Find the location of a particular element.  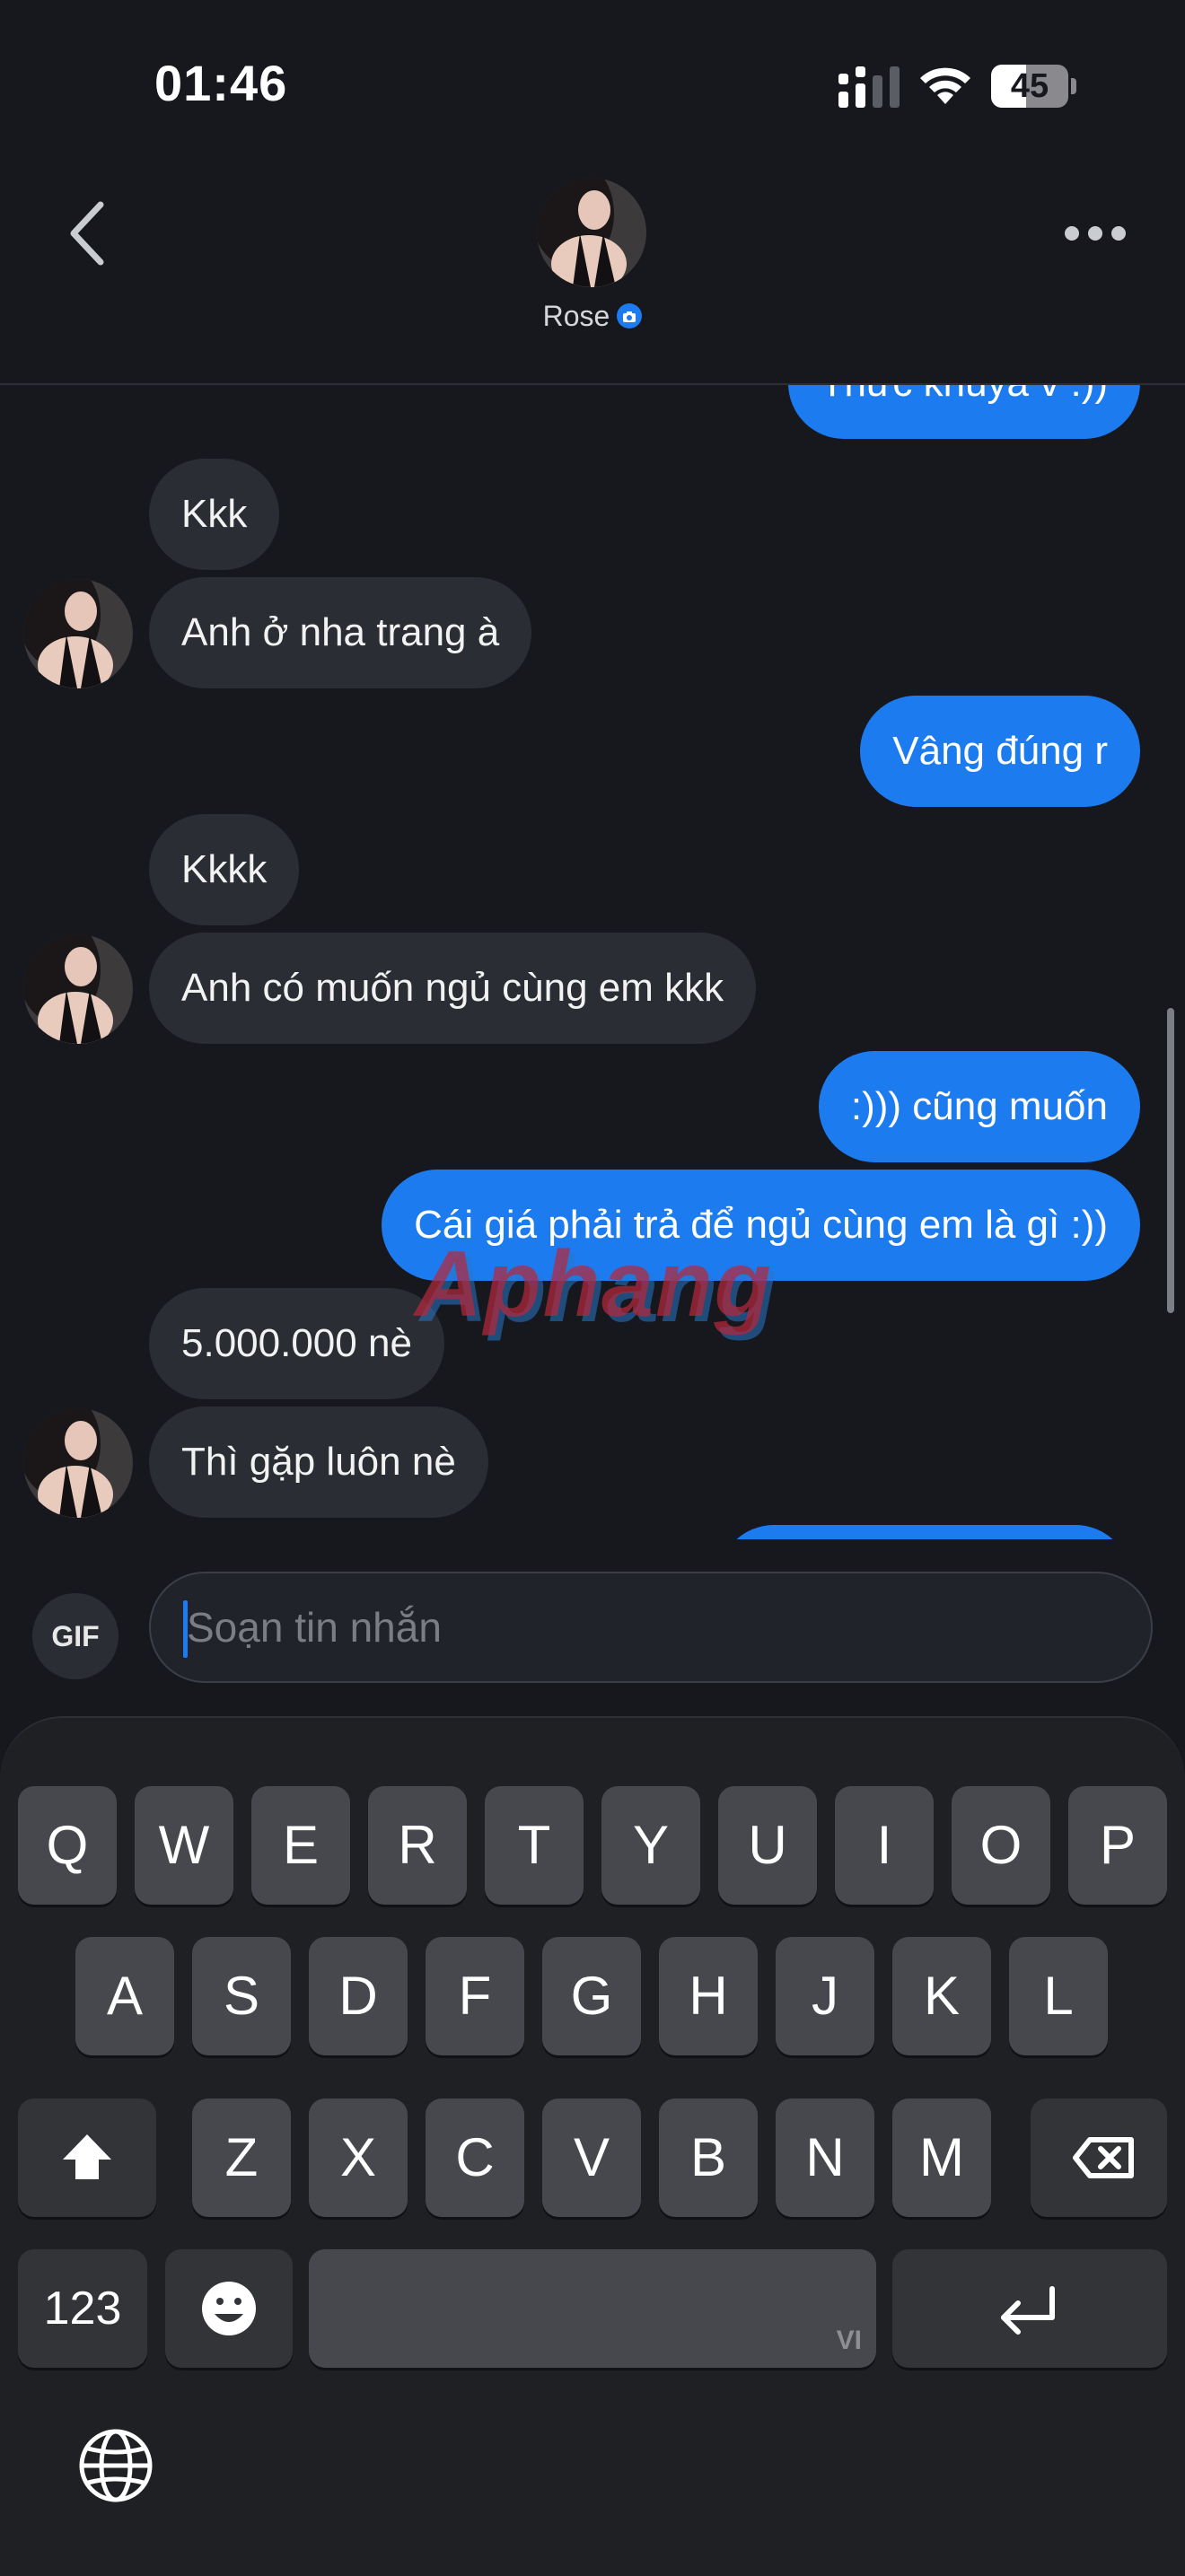

key-l: L is located at coordinates (1058, 1996).